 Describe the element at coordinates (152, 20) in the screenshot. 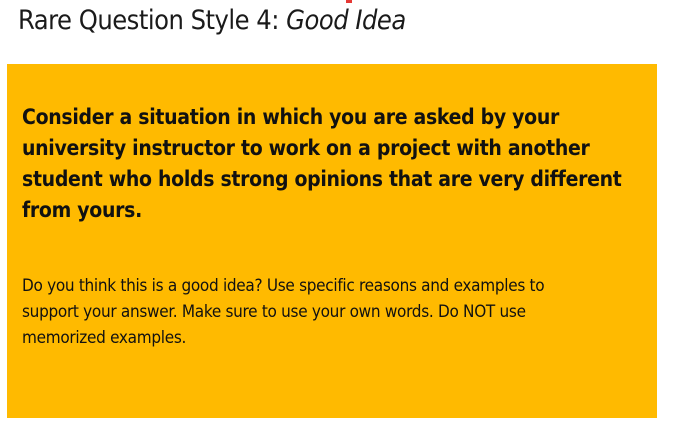

I see `title-prefix: Rare Question Style 4:` at that location.